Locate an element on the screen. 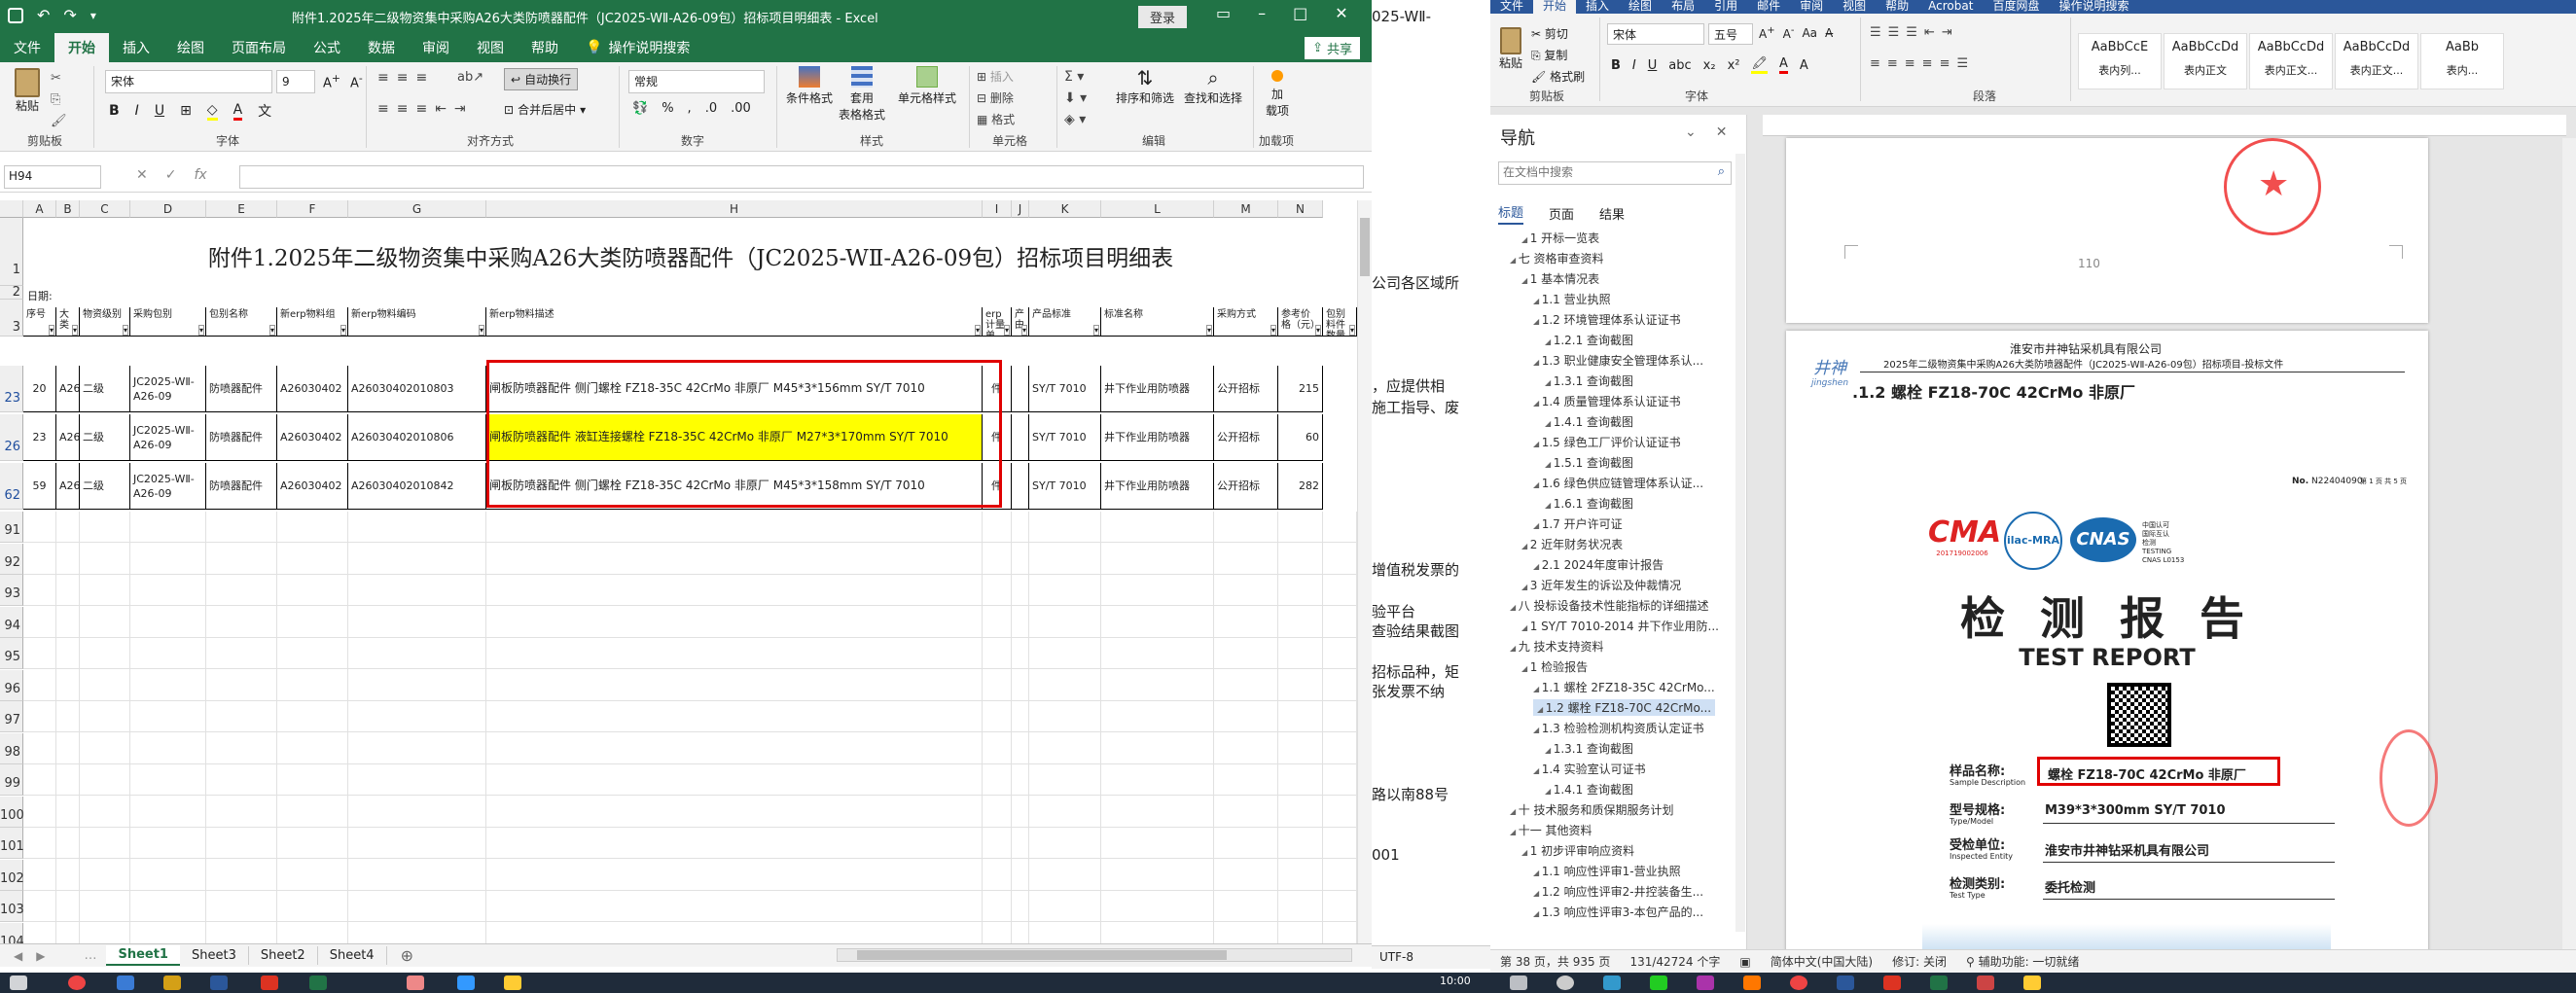 The height and width of the screenshot is (993, 2576). currency-icon: 💱 is located at coordinates (640, 108).